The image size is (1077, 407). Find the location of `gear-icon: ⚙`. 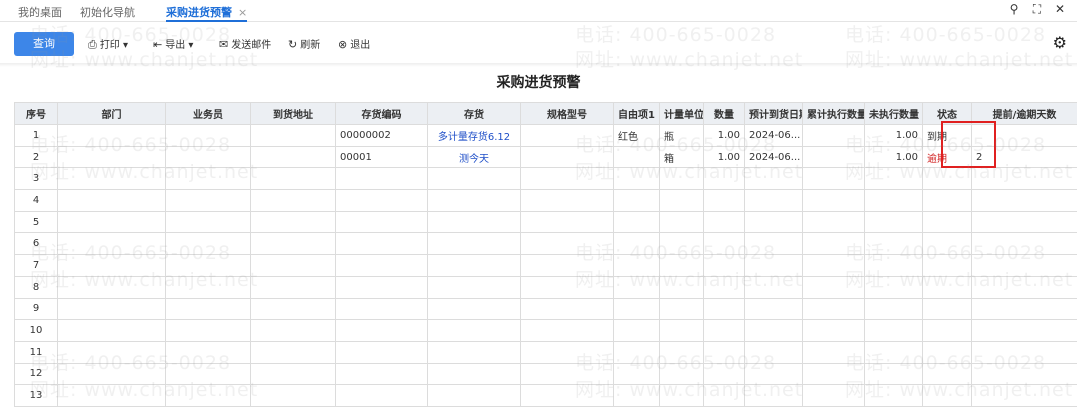

gear-icon: ⚙ is located at coordinates (1060, 42).